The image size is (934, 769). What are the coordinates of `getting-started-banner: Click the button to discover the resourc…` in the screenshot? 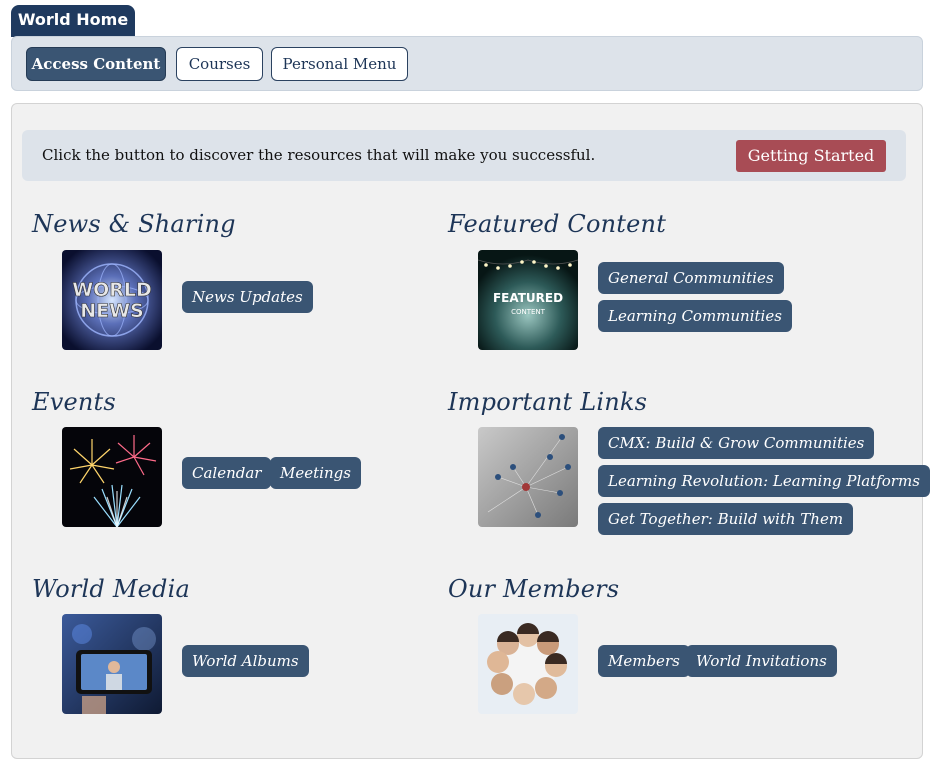 It's located at (464, 155).